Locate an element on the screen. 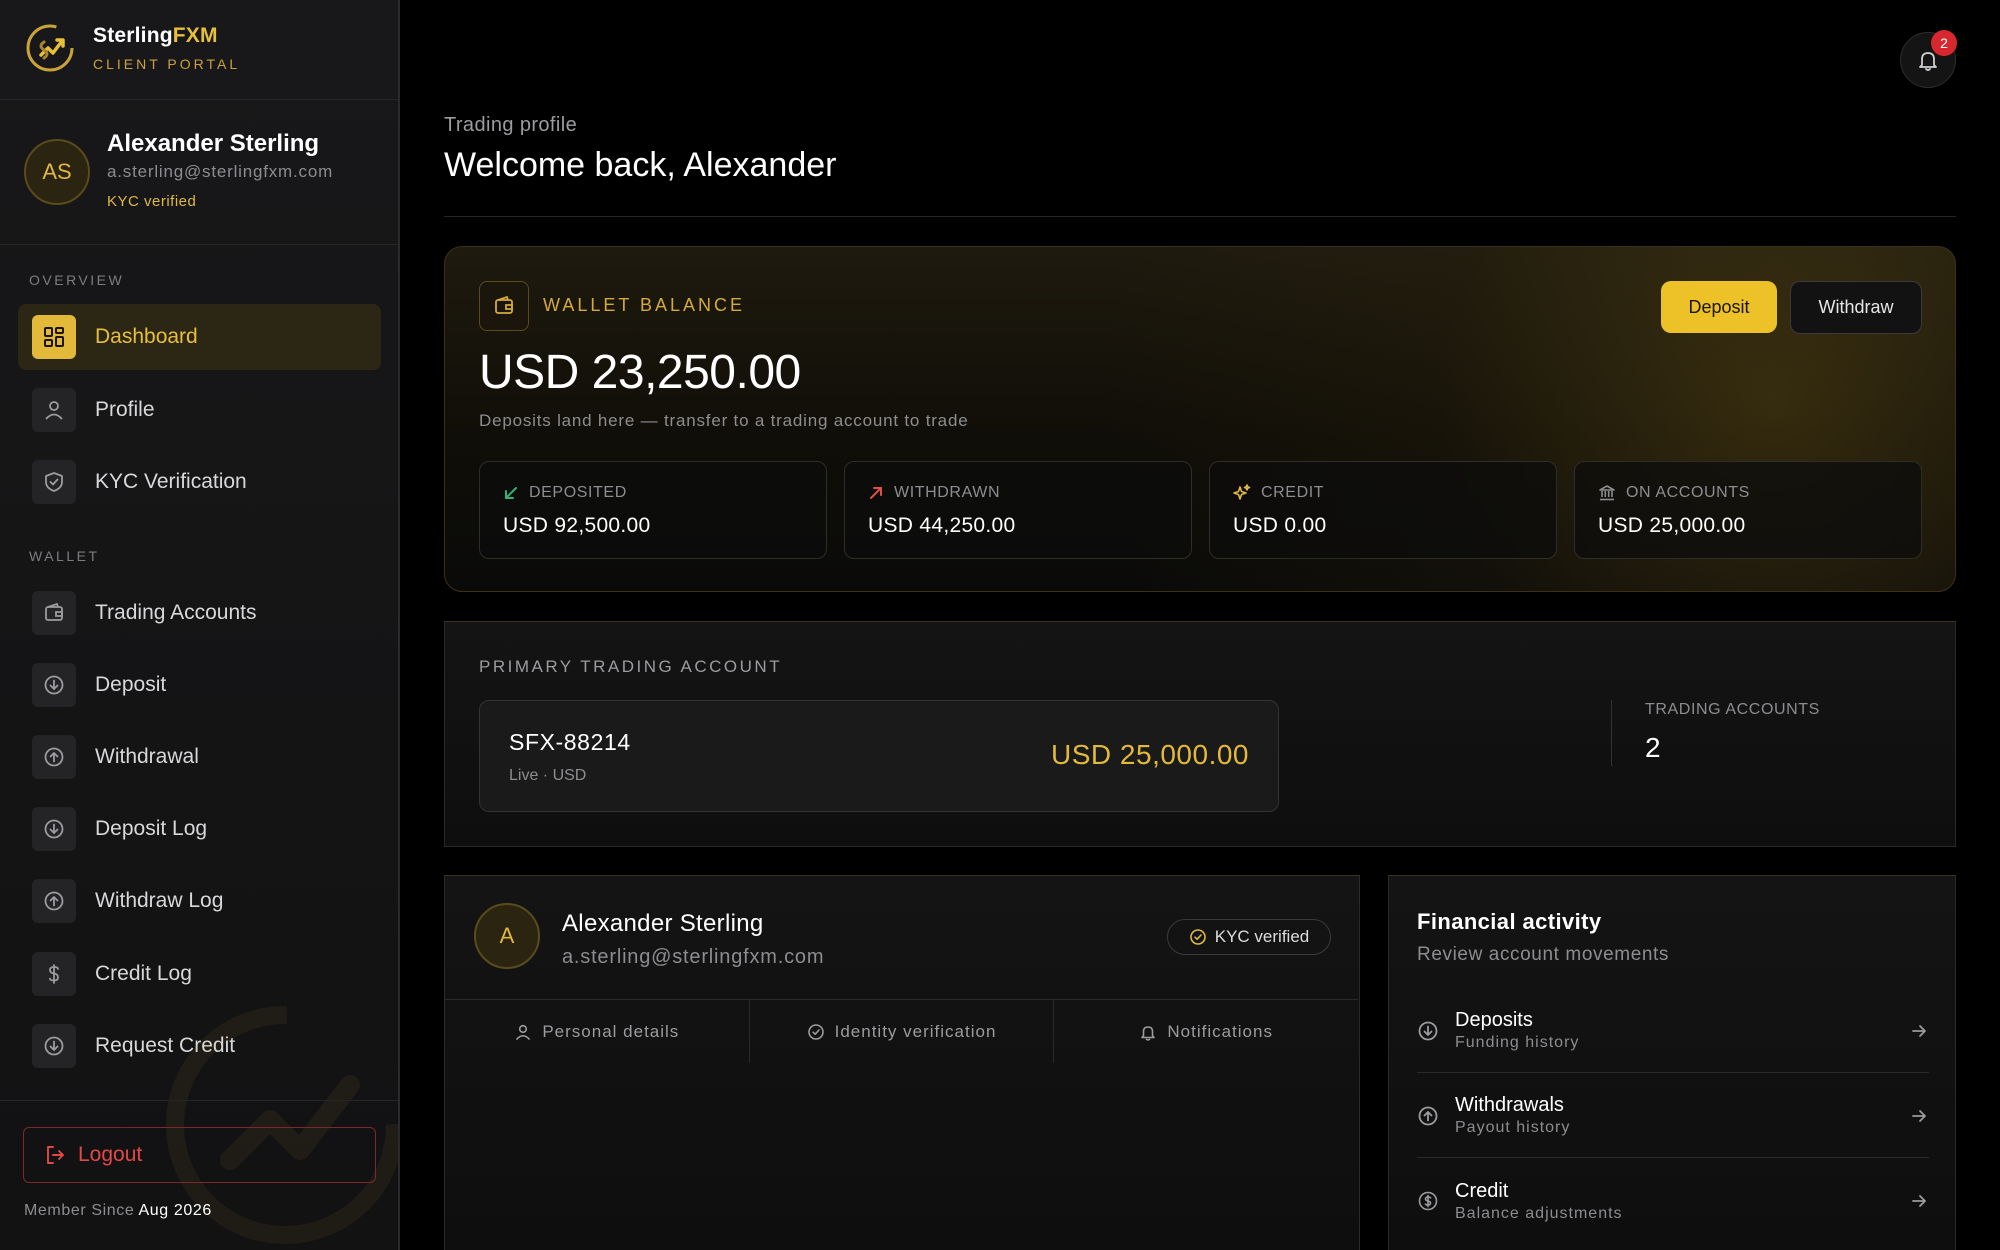 Image resolution: width=2000 pixels, height=1250 pixels. notification-count-badge: 2 is located at coordinates (1944, 43).